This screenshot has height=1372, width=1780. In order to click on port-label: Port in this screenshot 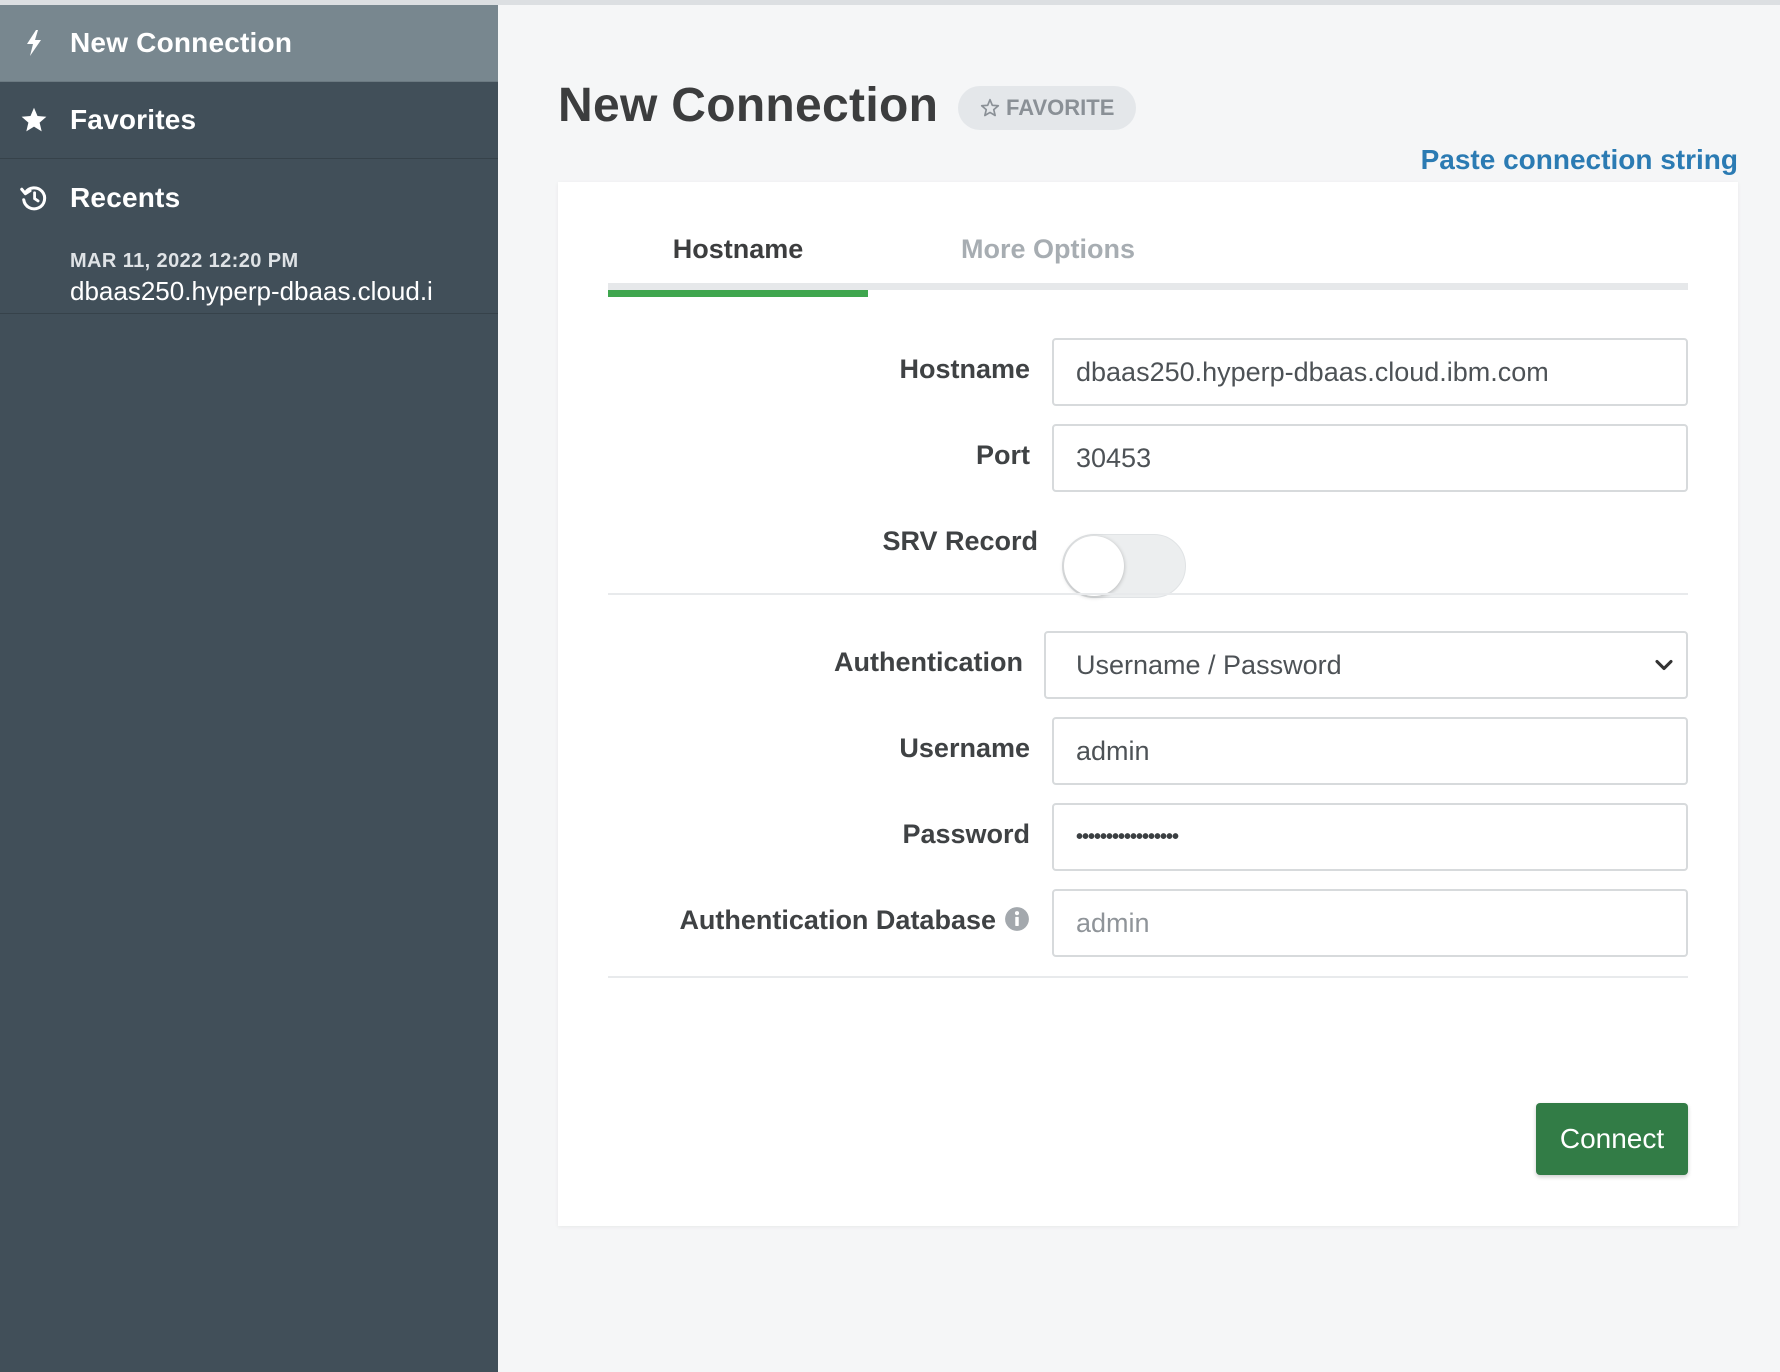, I will do `click(1003, 455)`.